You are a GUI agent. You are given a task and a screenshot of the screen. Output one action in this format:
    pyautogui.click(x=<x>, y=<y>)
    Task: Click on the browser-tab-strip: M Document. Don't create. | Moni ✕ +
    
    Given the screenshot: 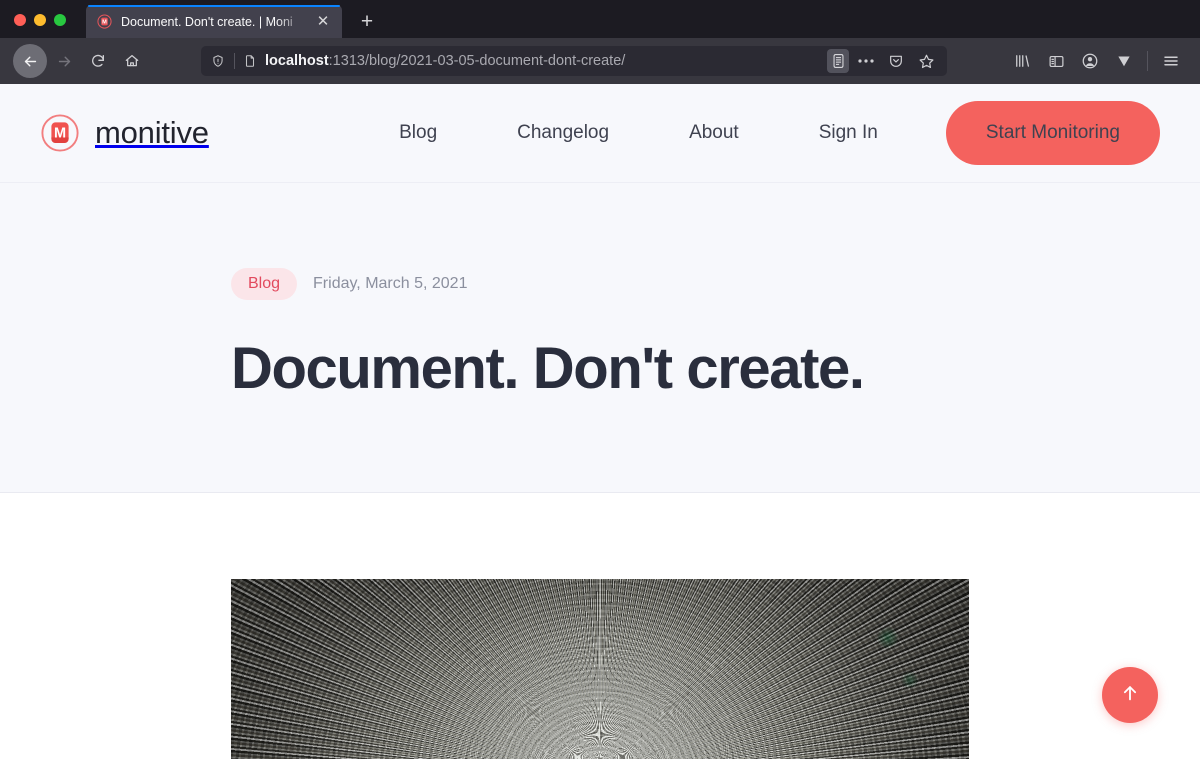 What is the action you would take?
    pyautogui.click(x=600, y=19)
    